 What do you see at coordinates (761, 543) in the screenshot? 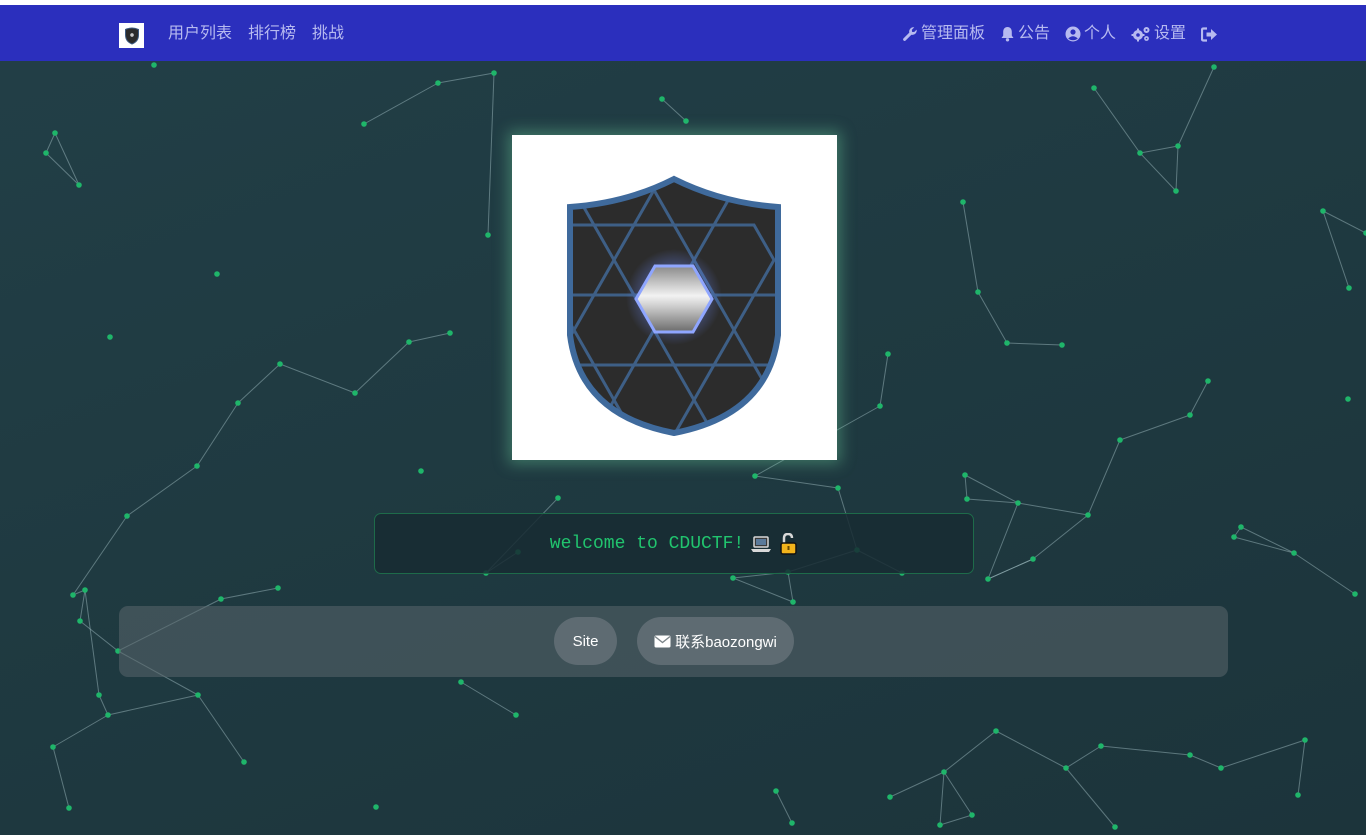
I see `laptop-emoji-icon` at bounding box center [761, 543].